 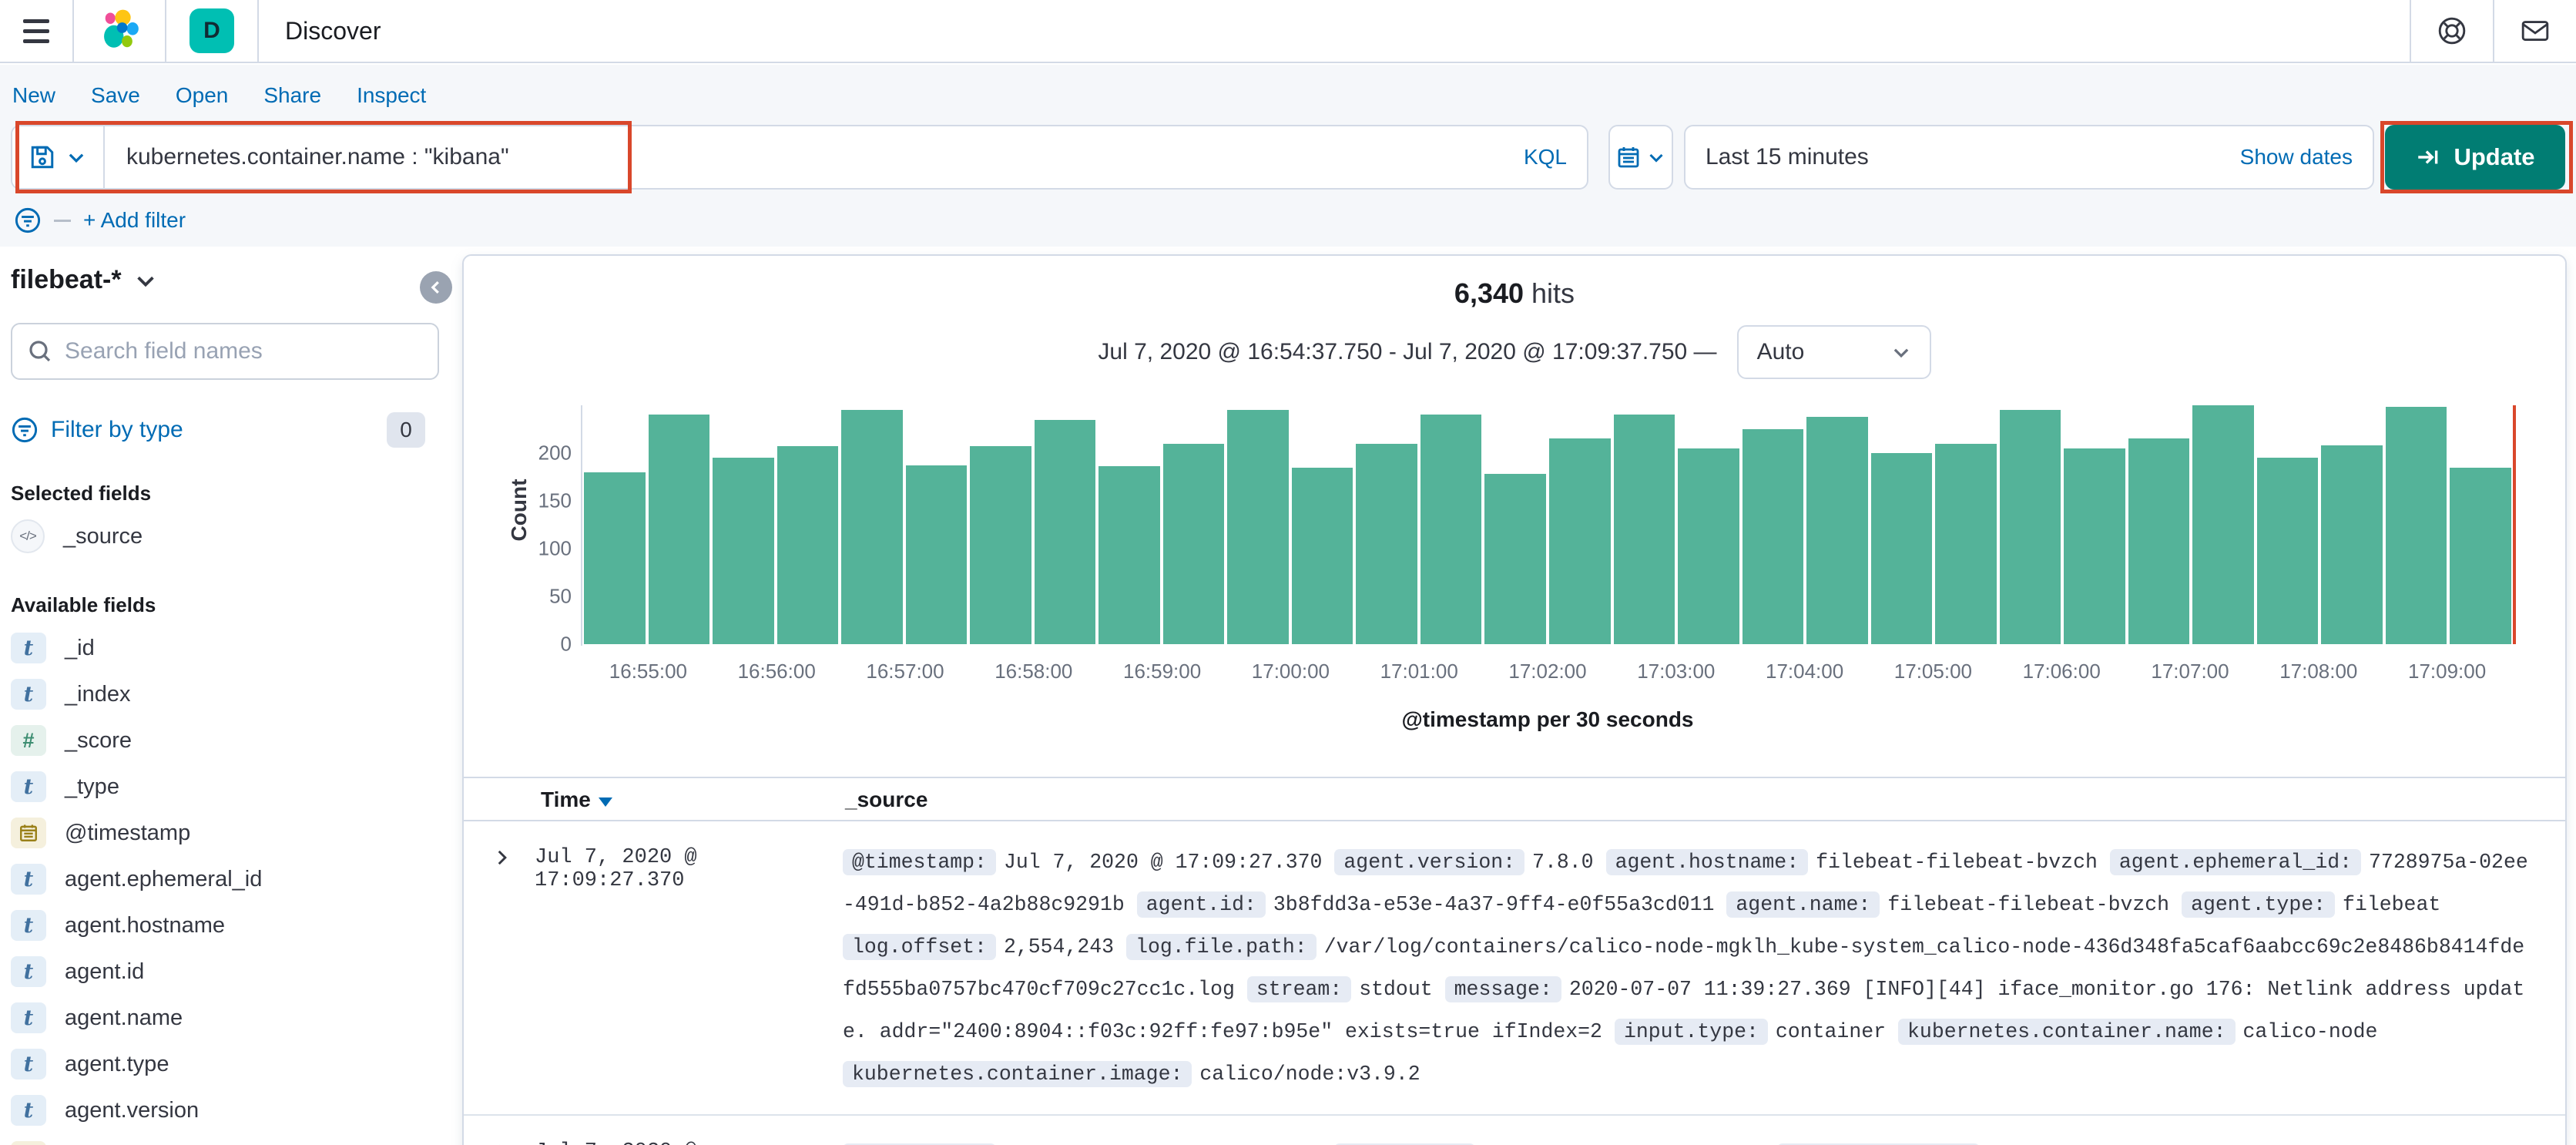 What do you see at coordinates (225, 925) in the screenshot?
I see `field-item-agent.hostname: t agent.hostname` at bounding box center [225, 925].